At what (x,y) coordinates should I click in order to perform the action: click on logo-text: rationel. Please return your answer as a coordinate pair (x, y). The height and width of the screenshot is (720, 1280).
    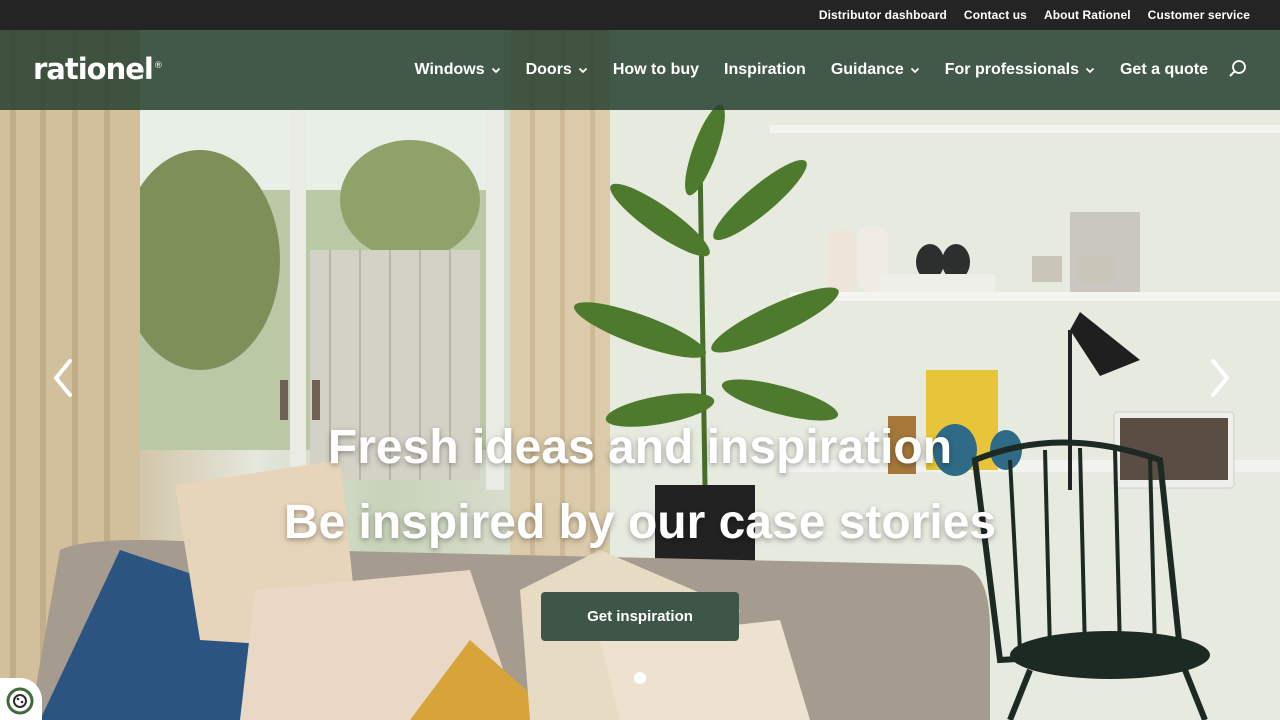
    Looking at the image, I should click on (93, 69).